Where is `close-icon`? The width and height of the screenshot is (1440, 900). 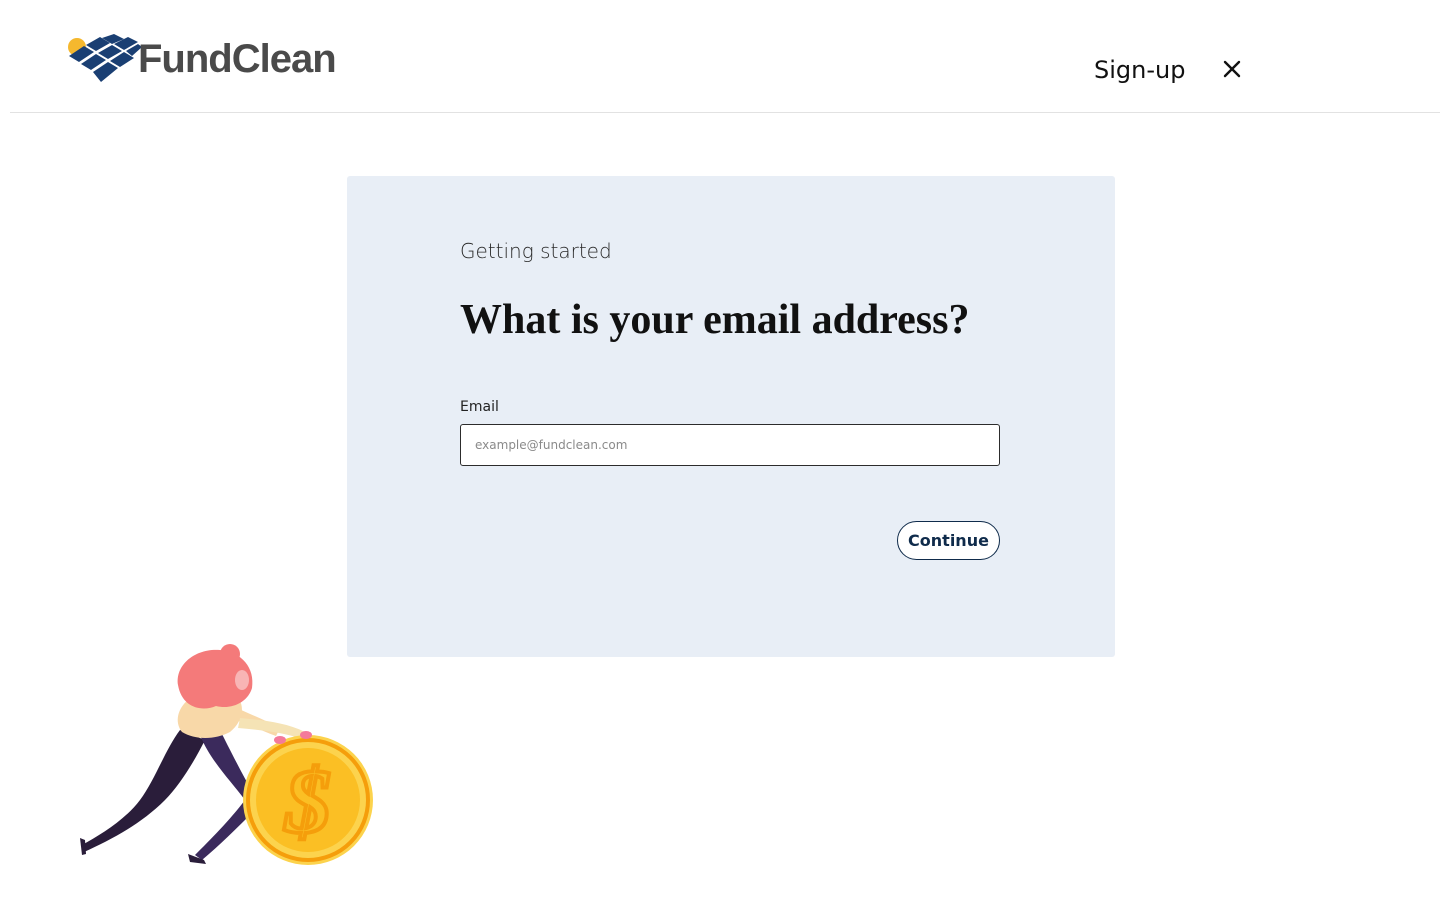 close-icon is located at coordinates (1232, 69).